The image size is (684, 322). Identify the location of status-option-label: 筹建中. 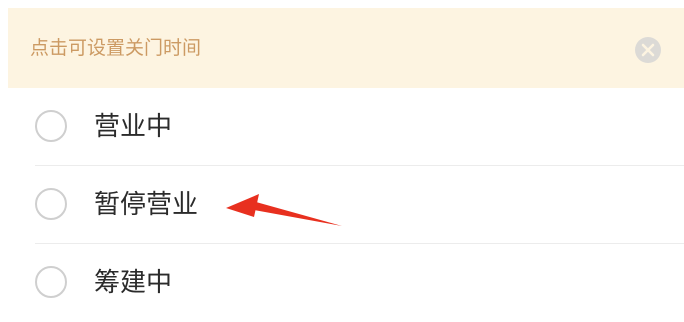
(133, 283).